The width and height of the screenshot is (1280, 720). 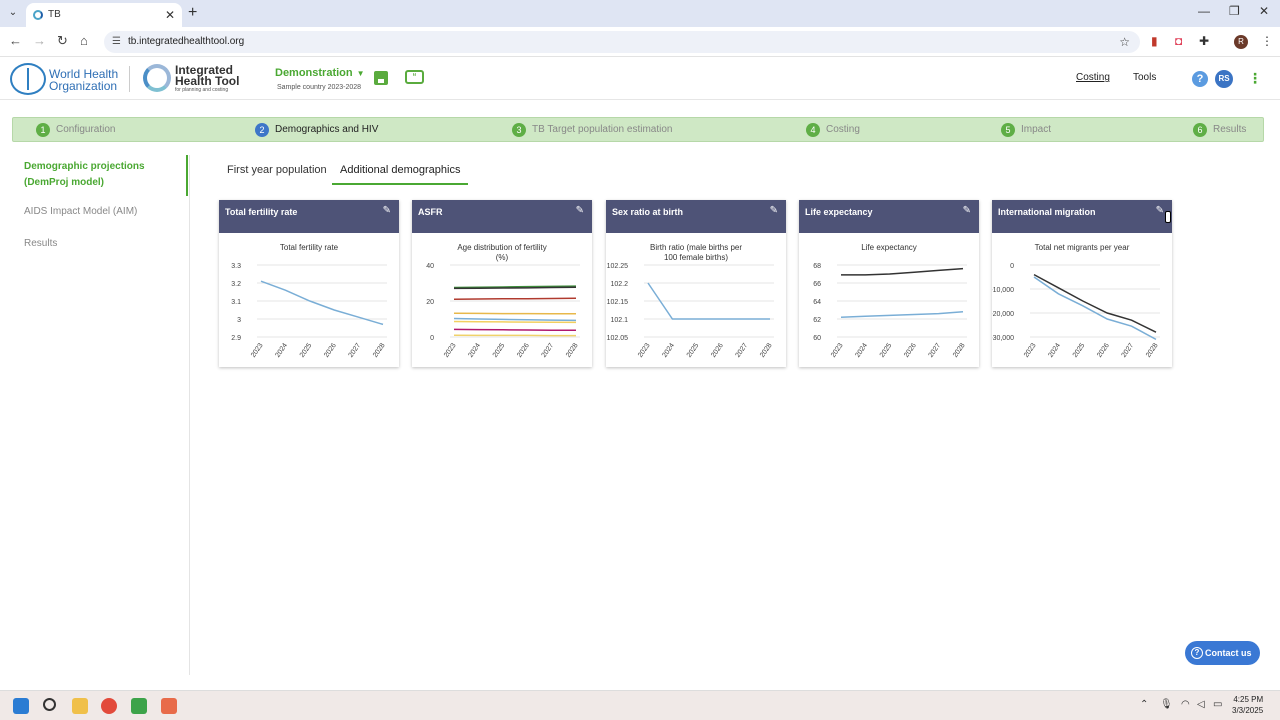 What do you see at coordinates (54, 14) in the screenshot?
I see `tab-title: TB` at bounding box center [54, 14].